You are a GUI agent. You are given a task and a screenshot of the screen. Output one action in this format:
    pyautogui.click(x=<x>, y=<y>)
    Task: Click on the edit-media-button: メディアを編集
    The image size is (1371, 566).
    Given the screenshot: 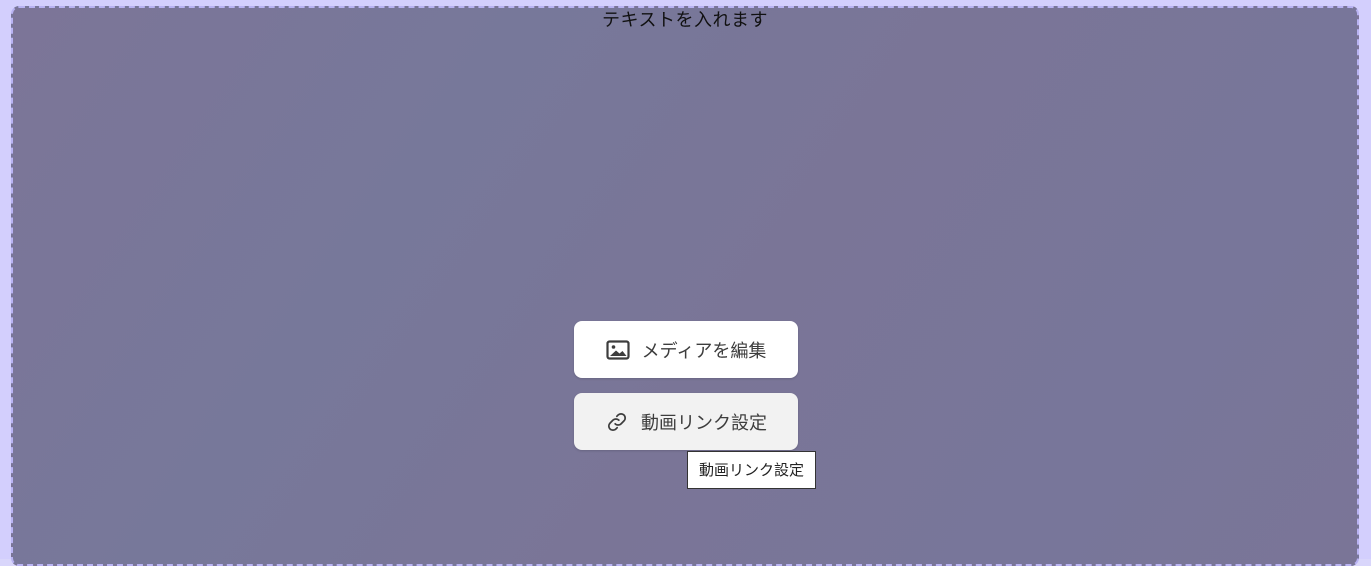 What is the action you would take?
    pyautogui.click(x=686, y=349)
    